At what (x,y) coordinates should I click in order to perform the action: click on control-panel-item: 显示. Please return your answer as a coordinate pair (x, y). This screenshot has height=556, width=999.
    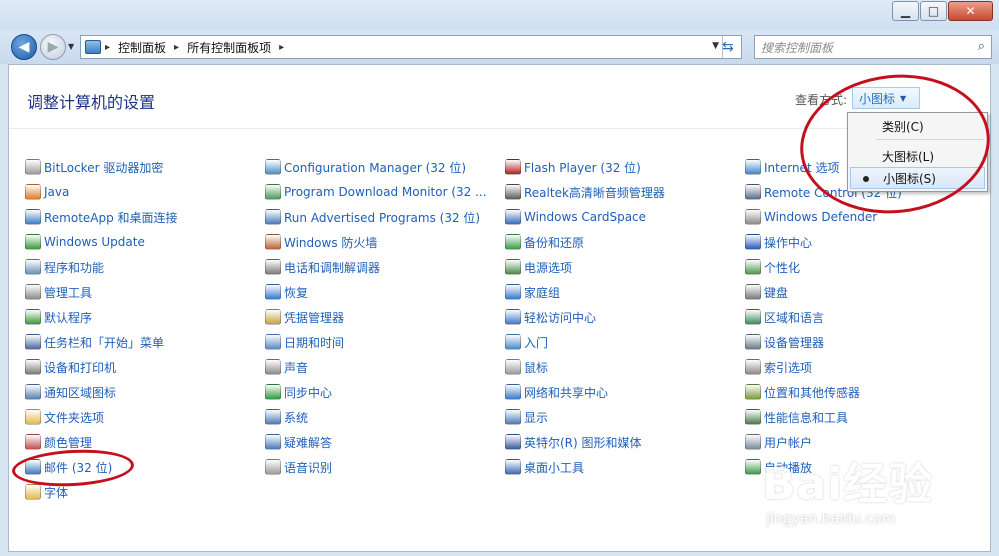
    Looking at the image, I should click on (526, 417).